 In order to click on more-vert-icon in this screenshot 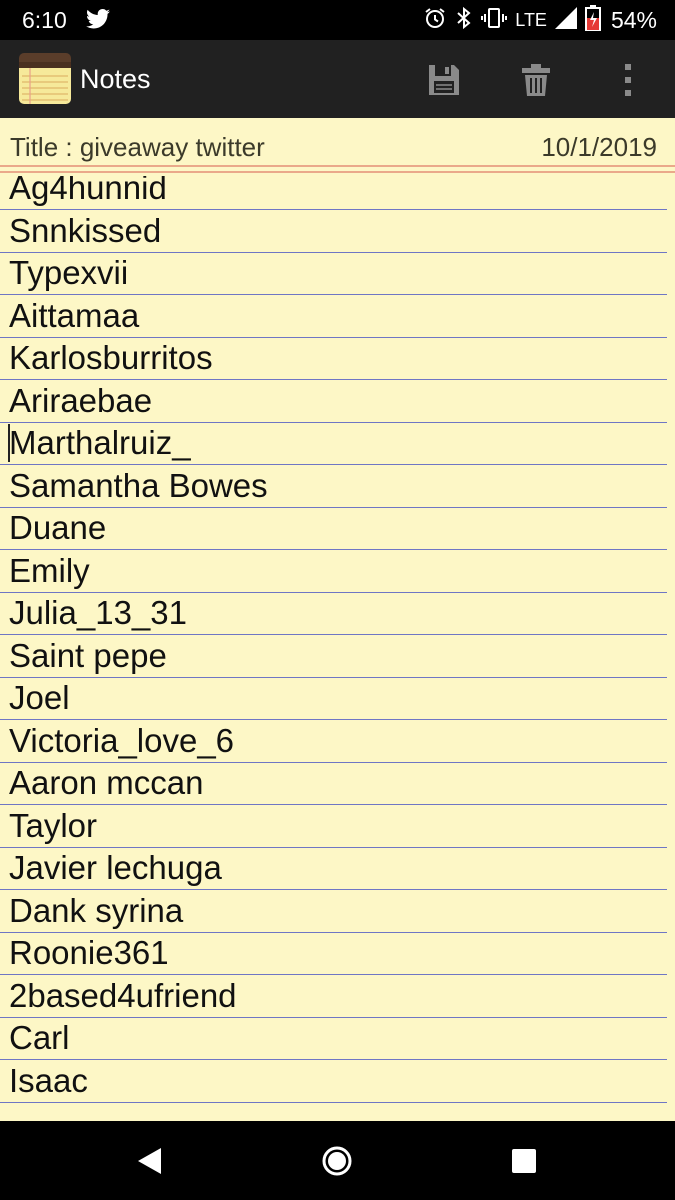, I will do `click(628, 80)`.